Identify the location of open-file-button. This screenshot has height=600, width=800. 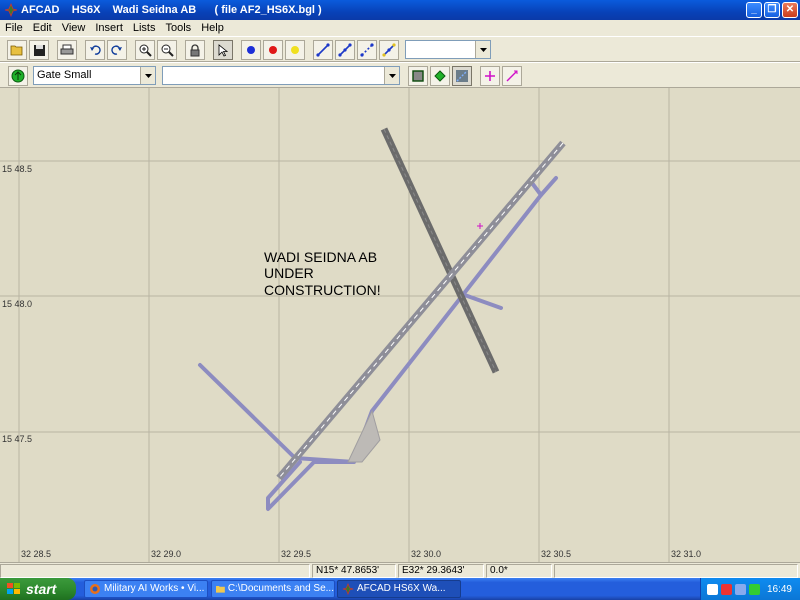
(17, 50).